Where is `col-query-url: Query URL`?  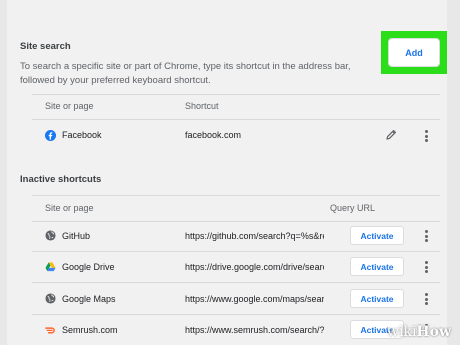 col-query-url: Query URL is located at coordinates (353, 208).